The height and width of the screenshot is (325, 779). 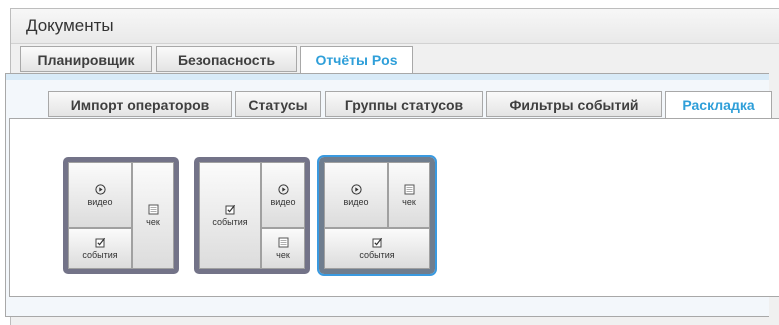 I want to click on tab-event-filters: Фильтры событий, so click(x=574, y=104).